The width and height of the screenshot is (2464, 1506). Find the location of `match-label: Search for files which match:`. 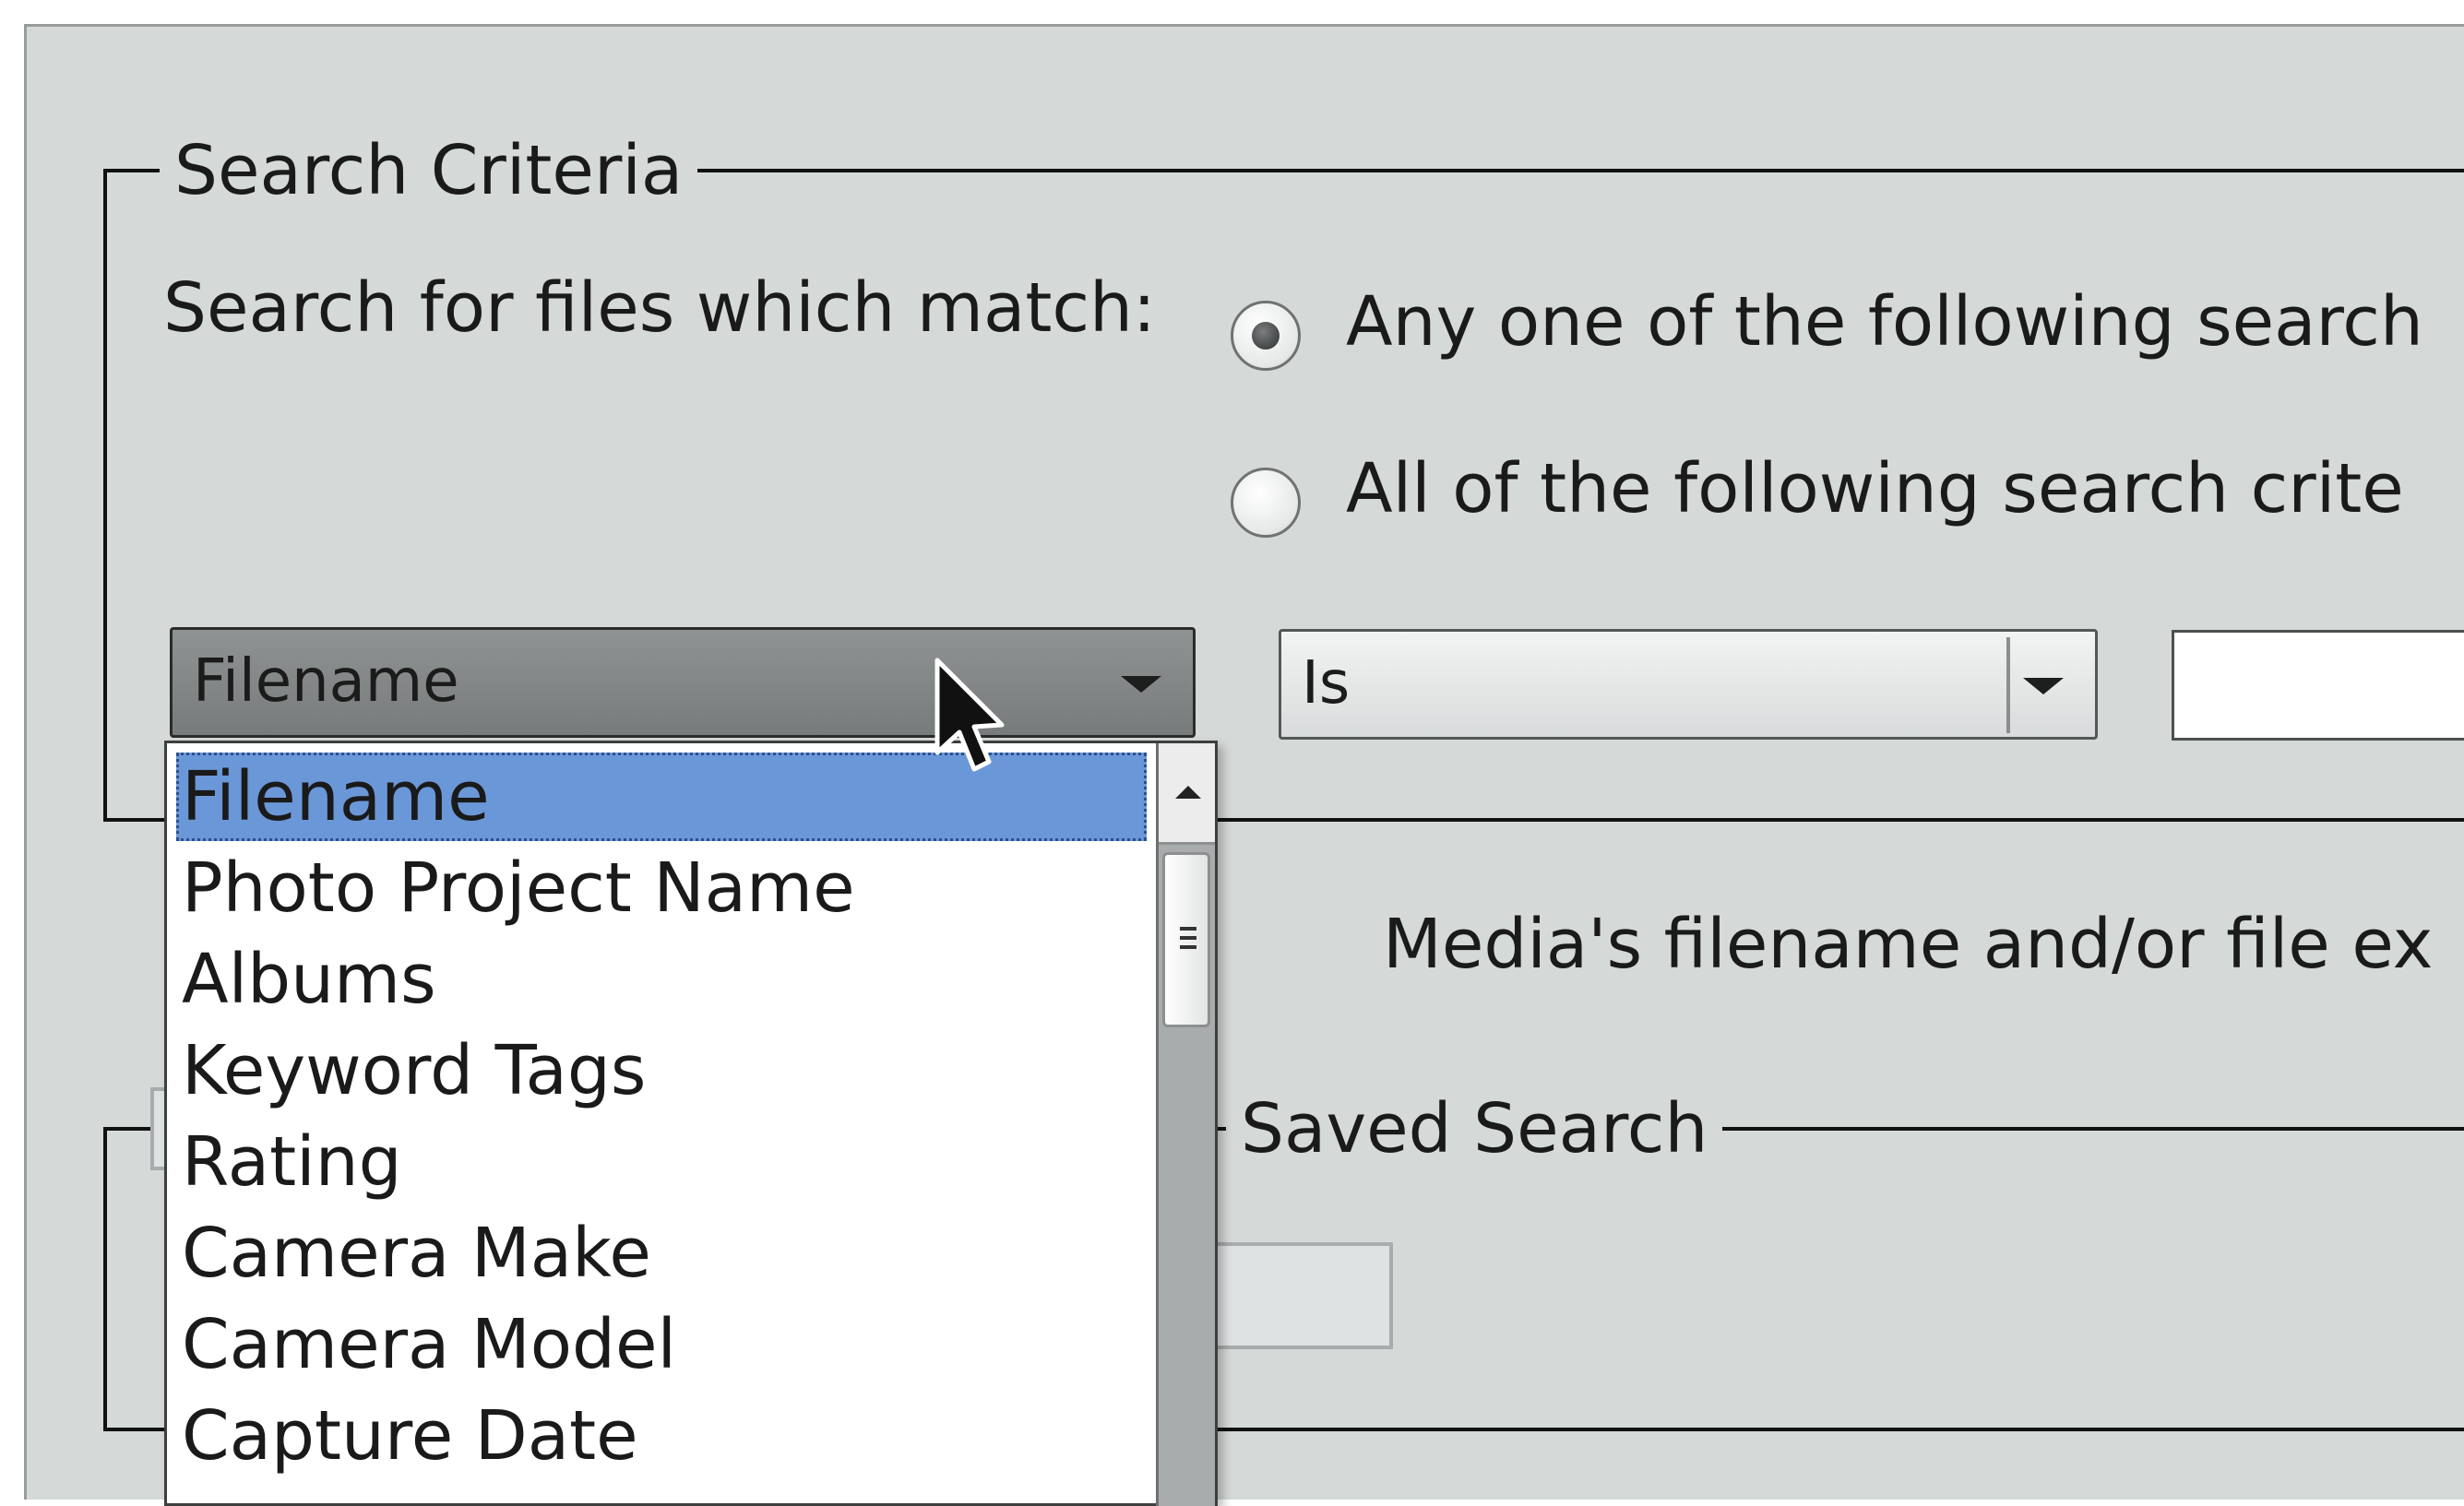

match-label: Search for files which match: is located at coordinates (659, 308).